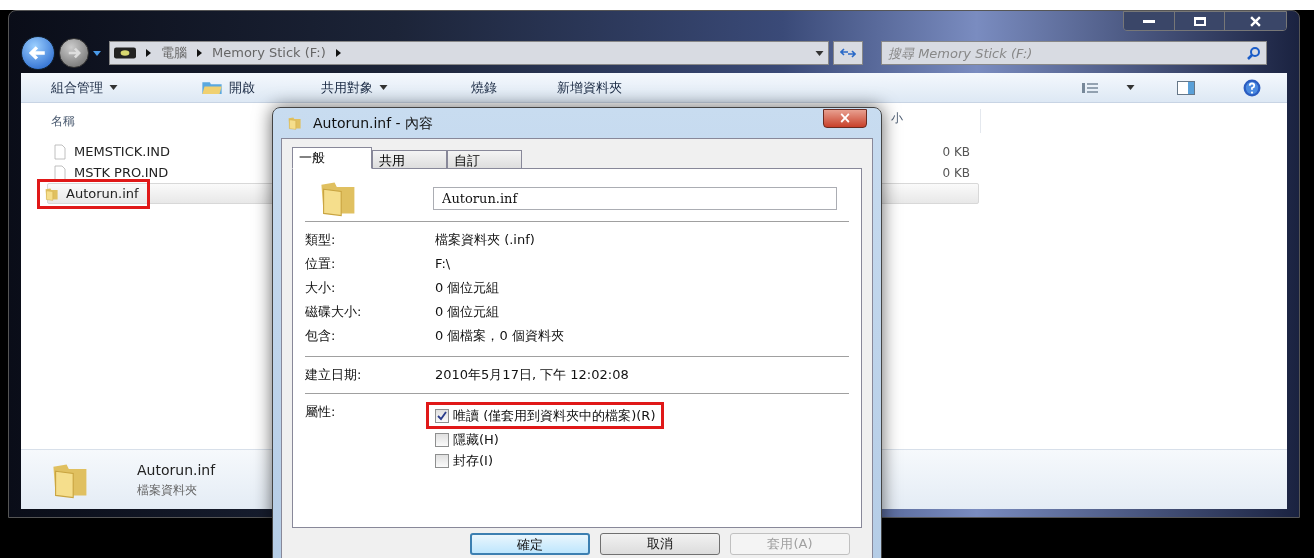 The height and width of the screenshot is (558, 1314). Describe the element at coordinates (373, 123) in the screenshot. I see `dialog-title: Autorun.inf - 內容` at that location.